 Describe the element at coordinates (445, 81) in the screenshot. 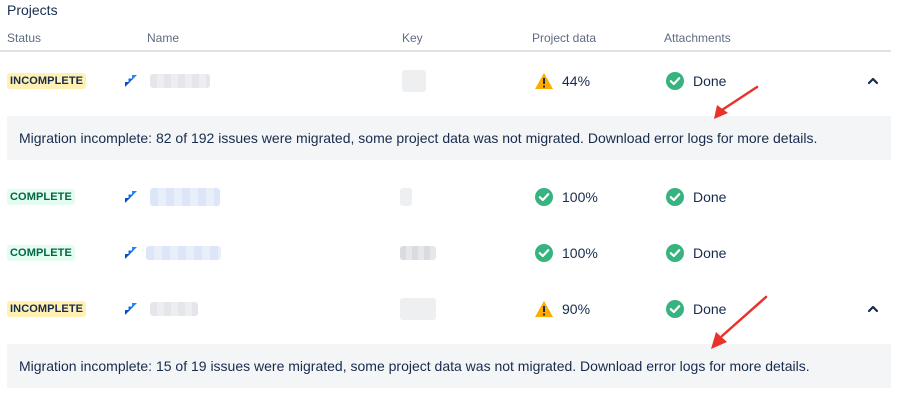

I see `table-row: INCOMPLETE 44% Done` at that location.